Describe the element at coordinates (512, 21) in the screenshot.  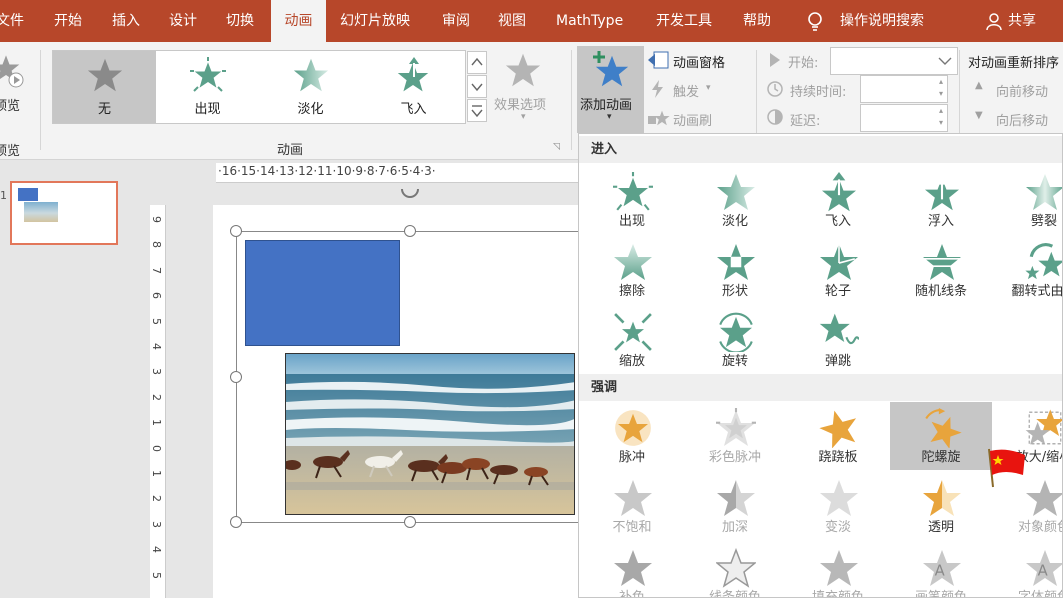
I see `tab-view: 视图` at that location.